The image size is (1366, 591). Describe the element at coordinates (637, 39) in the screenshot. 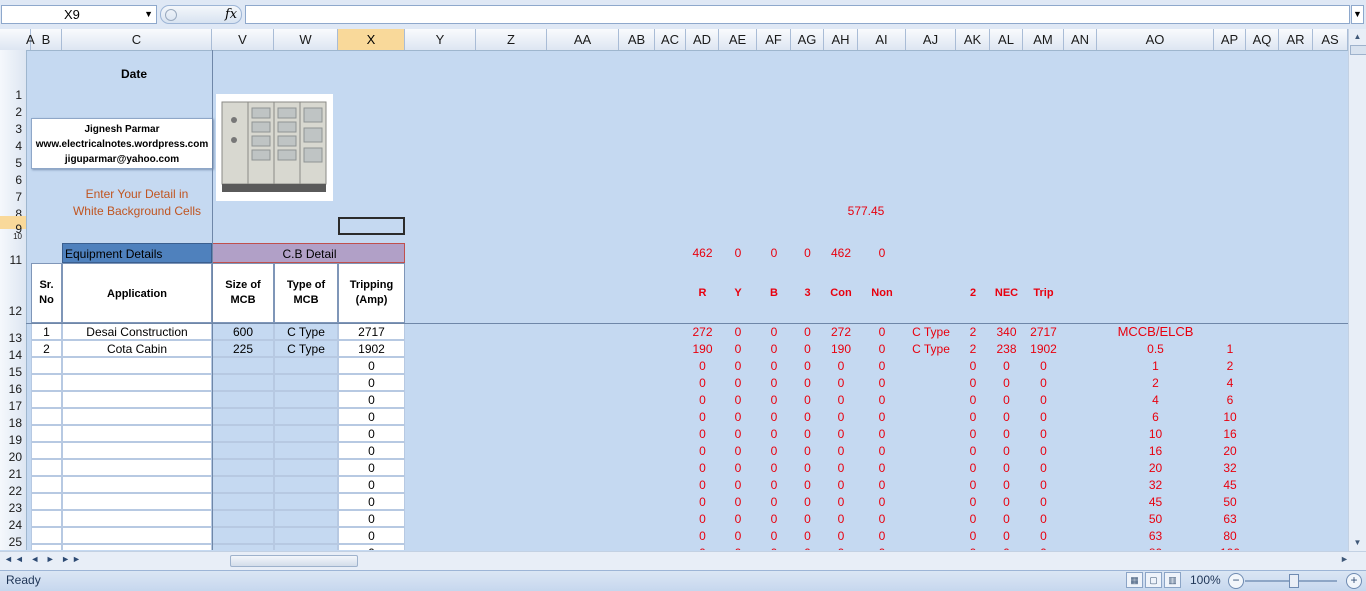

I see `column-header-ab: AB` at that location.